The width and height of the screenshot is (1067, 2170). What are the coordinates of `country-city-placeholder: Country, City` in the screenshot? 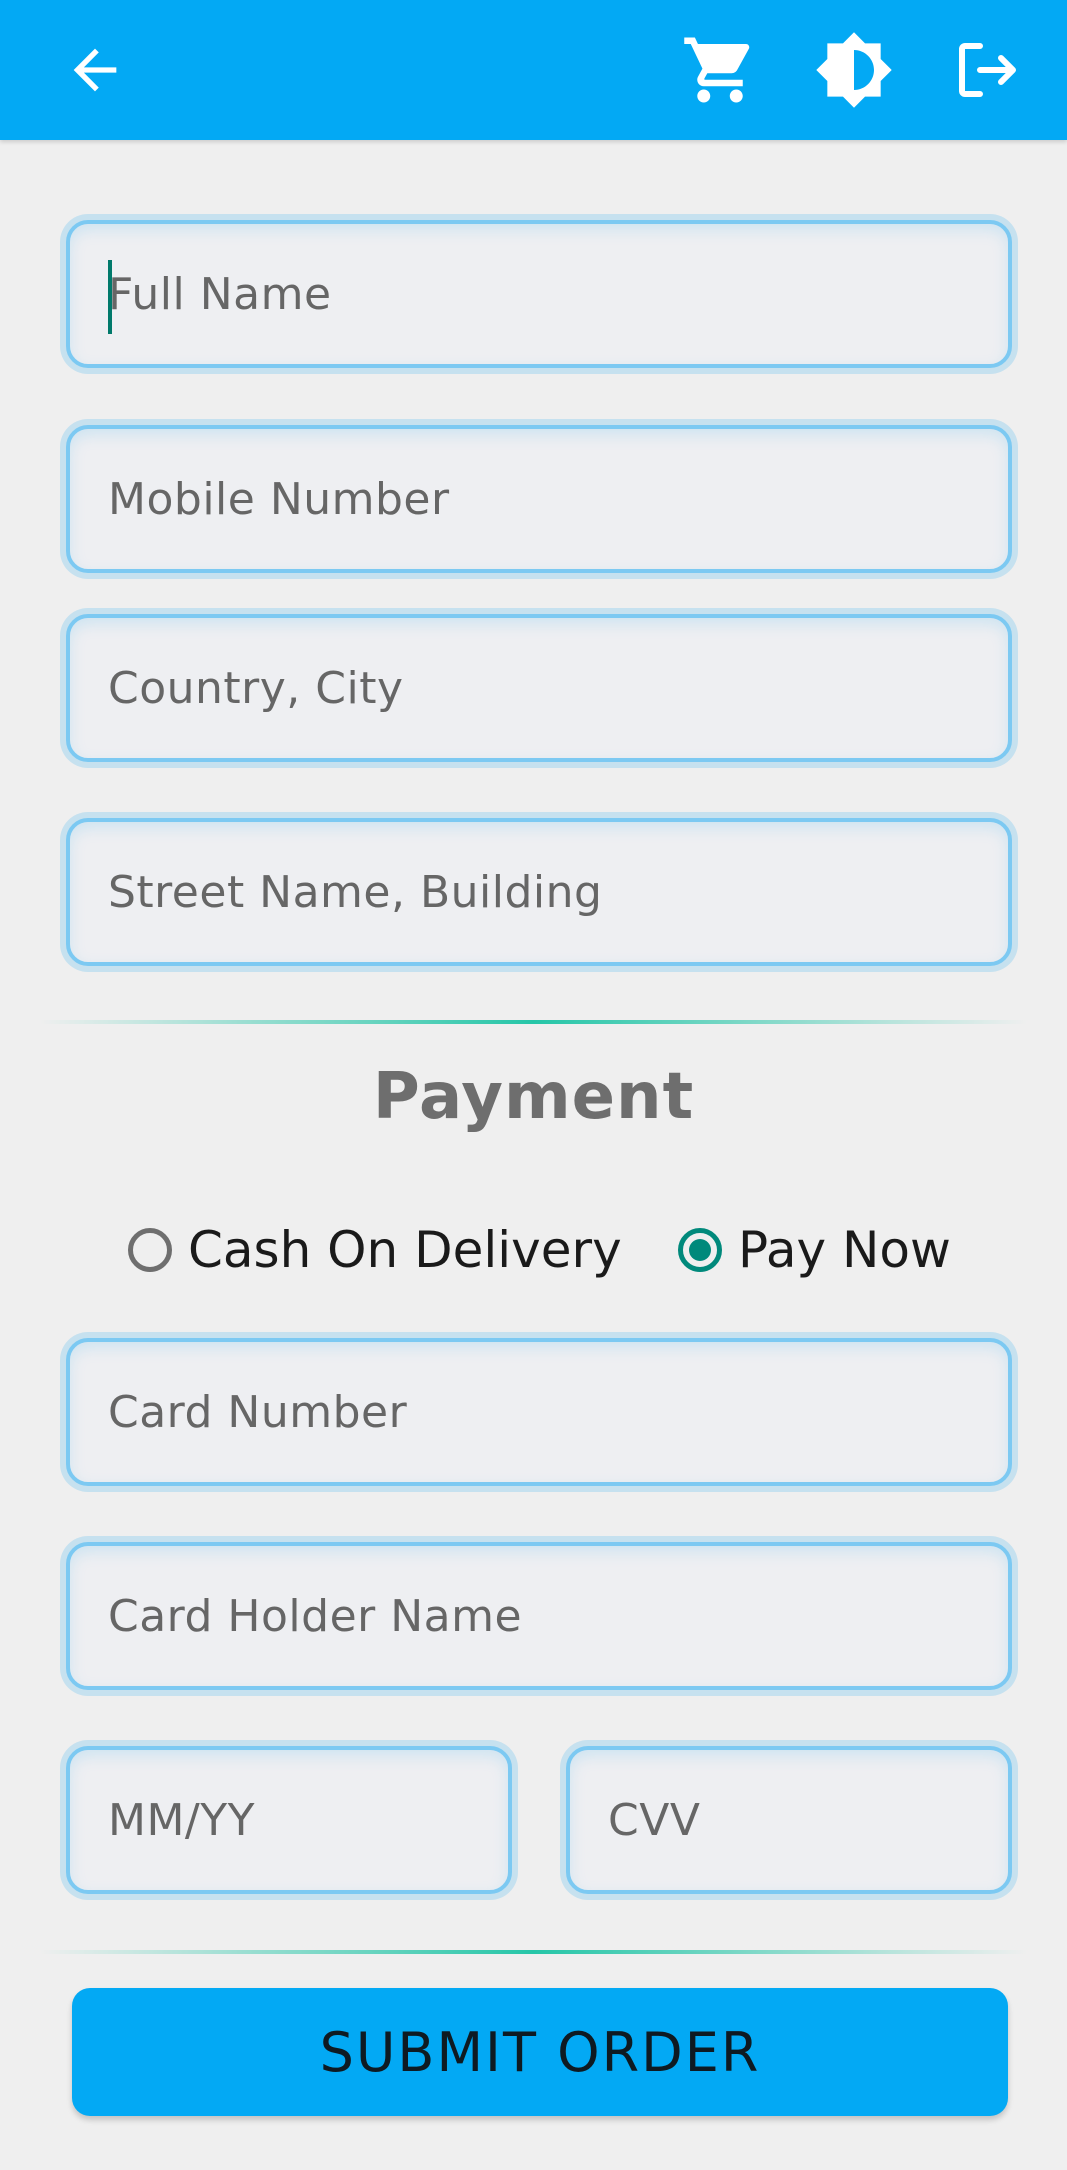 It's located at (256, 688).